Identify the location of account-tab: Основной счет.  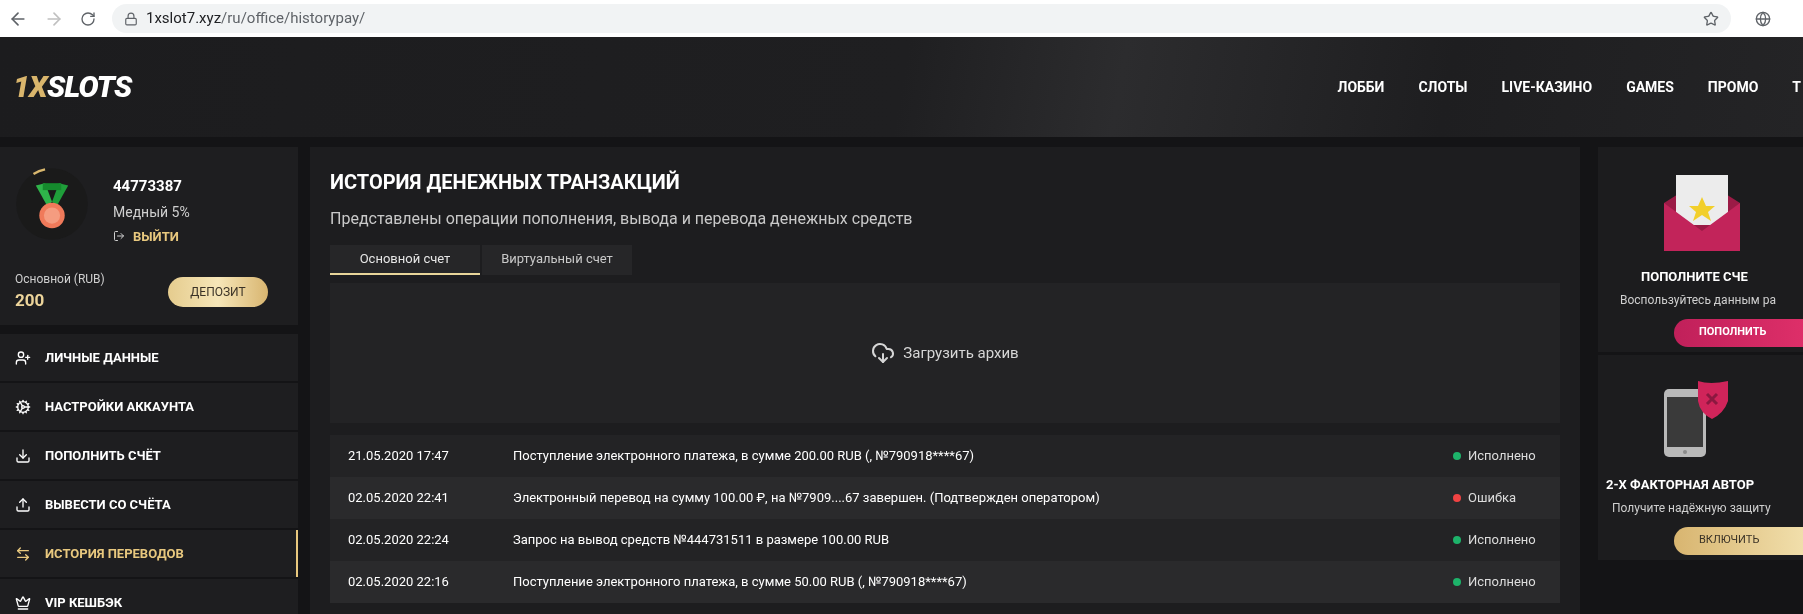
(405, 260).